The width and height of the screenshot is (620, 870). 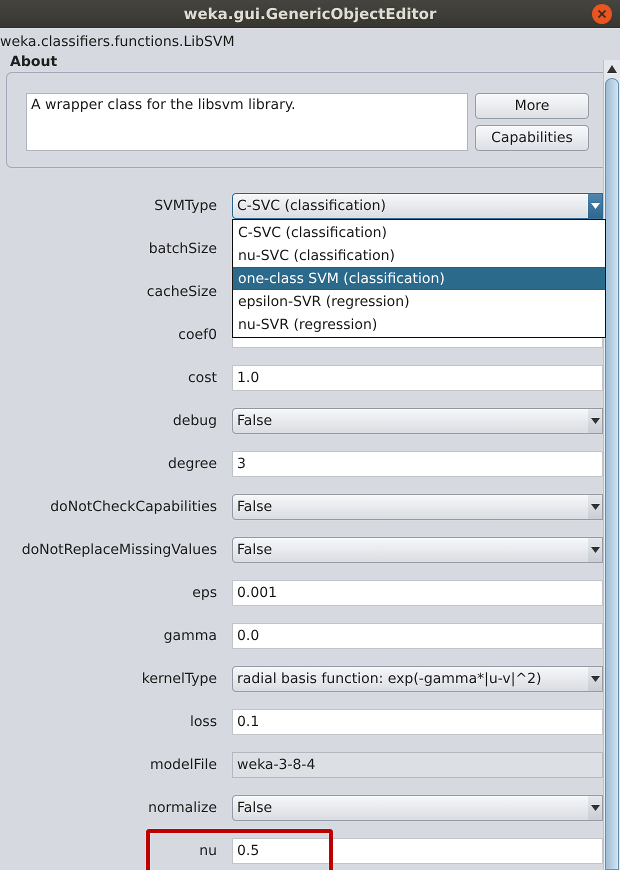 I want to click on input-field: 1.0, so click(x=417, y=377).